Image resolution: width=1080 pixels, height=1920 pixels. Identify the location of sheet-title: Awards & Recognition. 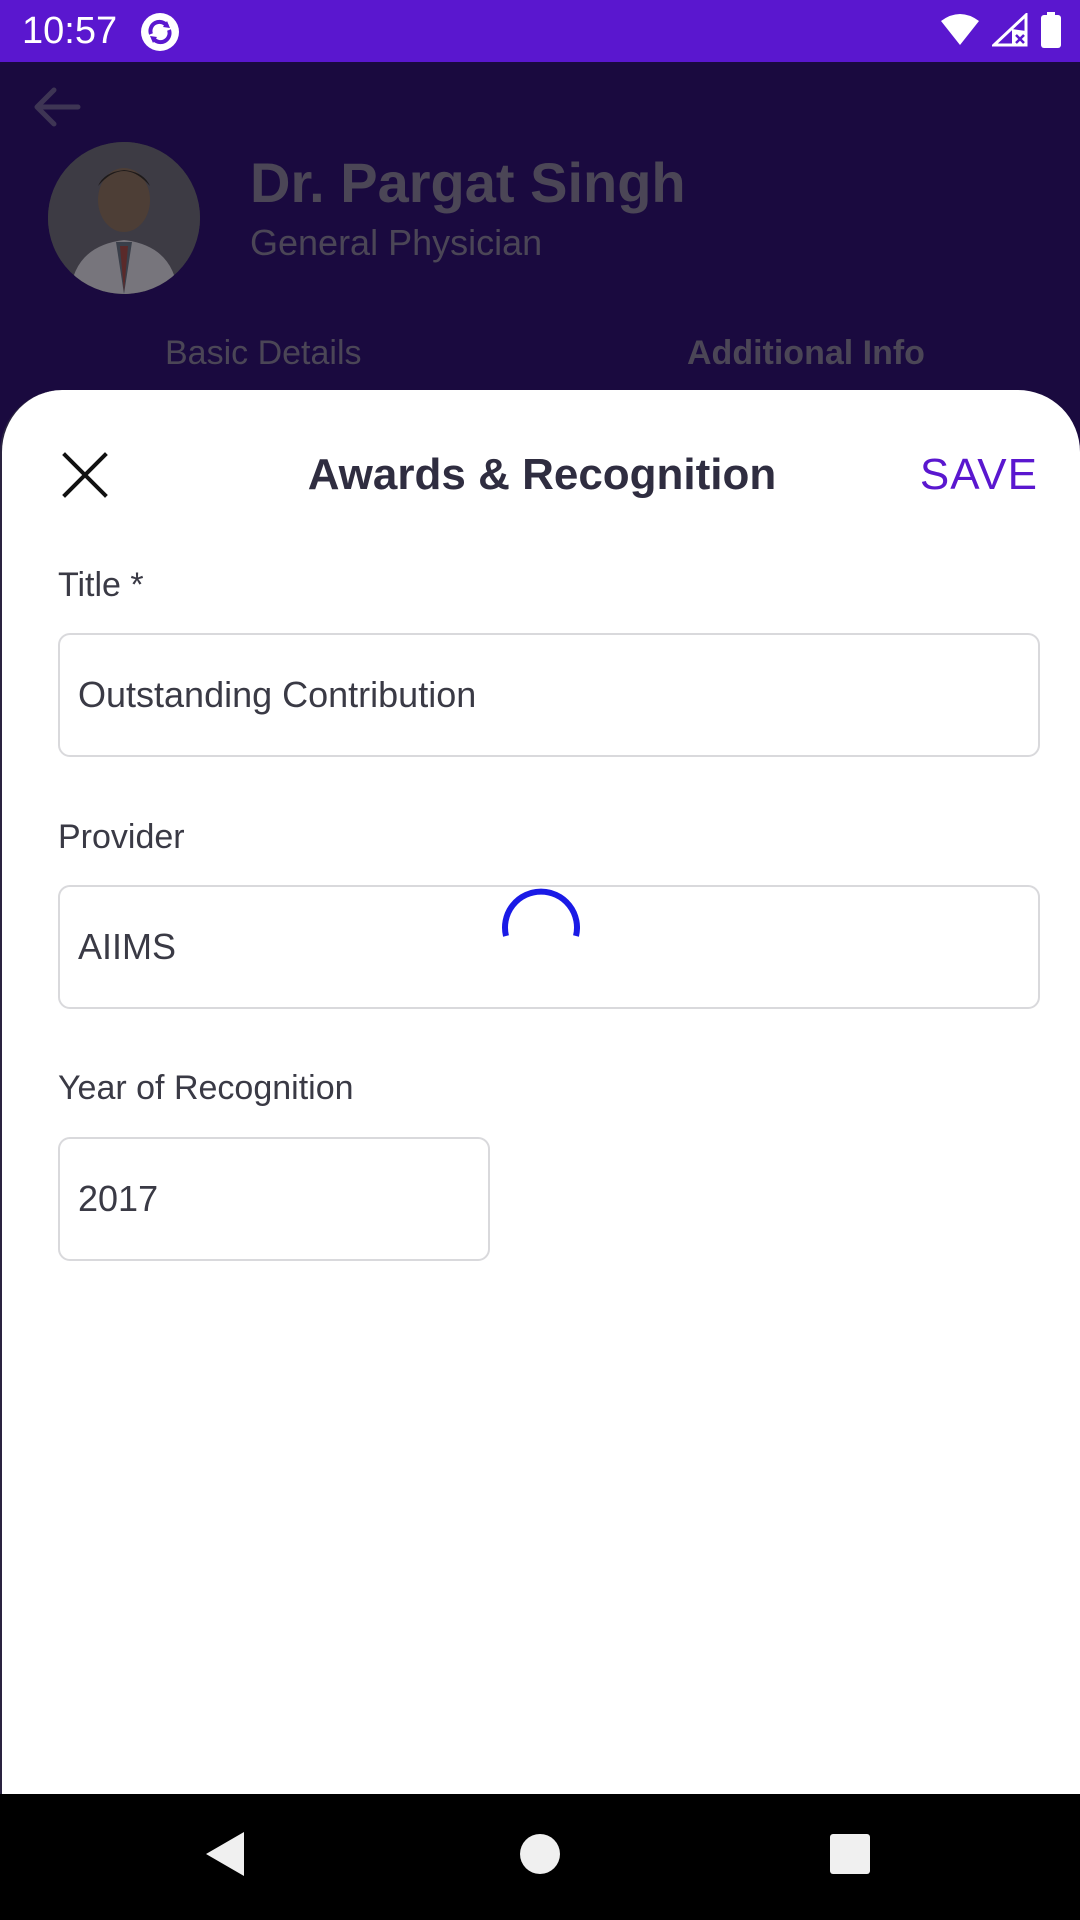
(542, 474).